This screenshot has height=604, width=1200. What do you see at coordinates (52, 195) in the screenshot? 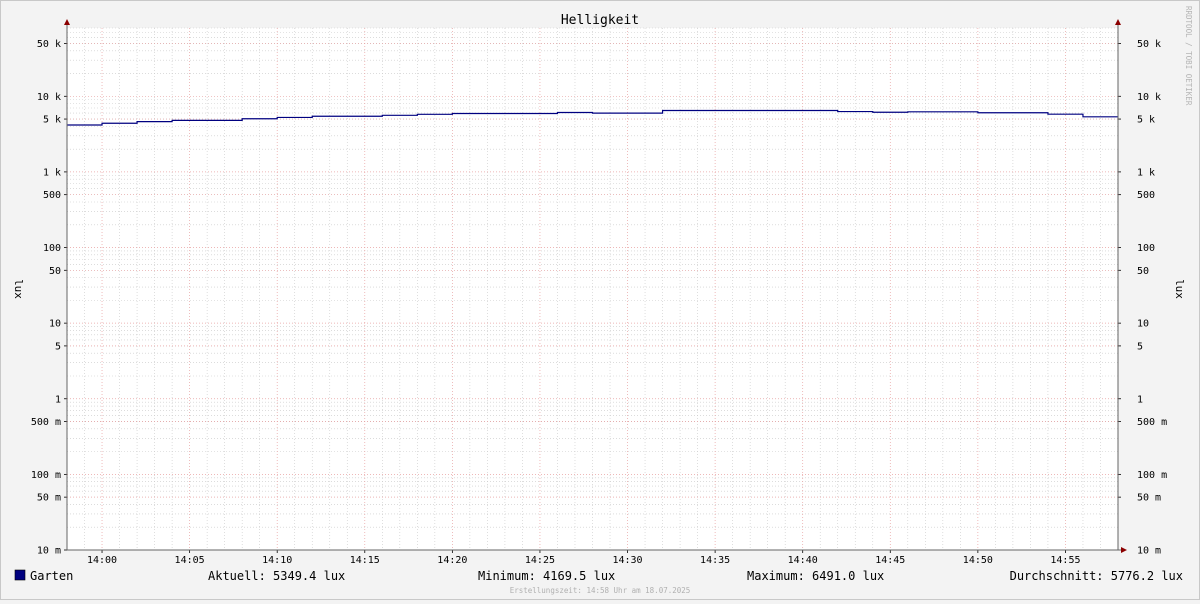
I see `y-tick-label-left: 500` at bounding box center [52, 195].